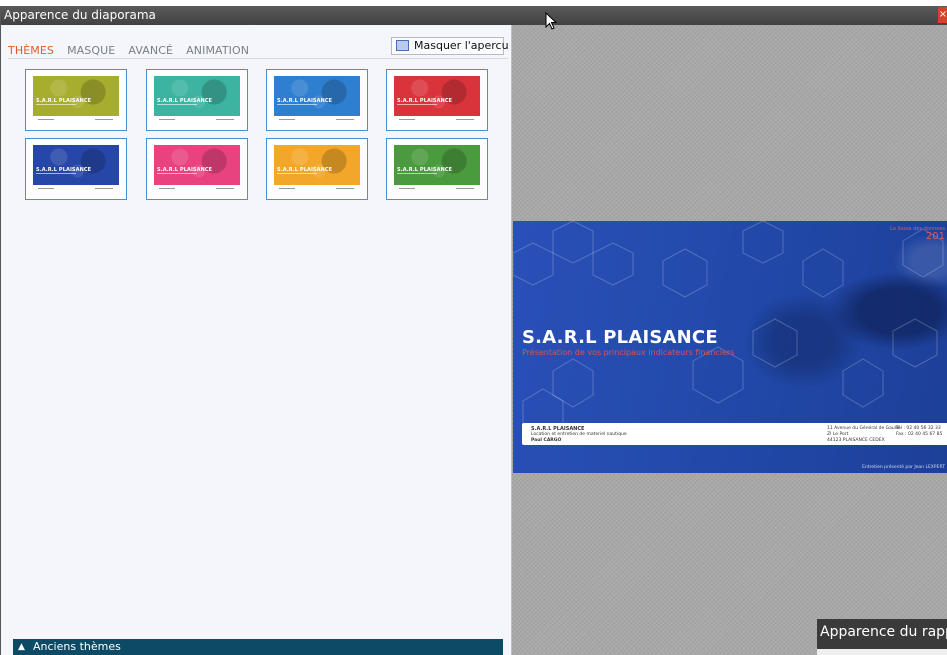 This screenshot has width=947, height=655. What do you see at coordinates (217, 50) in the screenshot?
I see `tab-animation: ANIMATION` at bounding box center [217, 50].